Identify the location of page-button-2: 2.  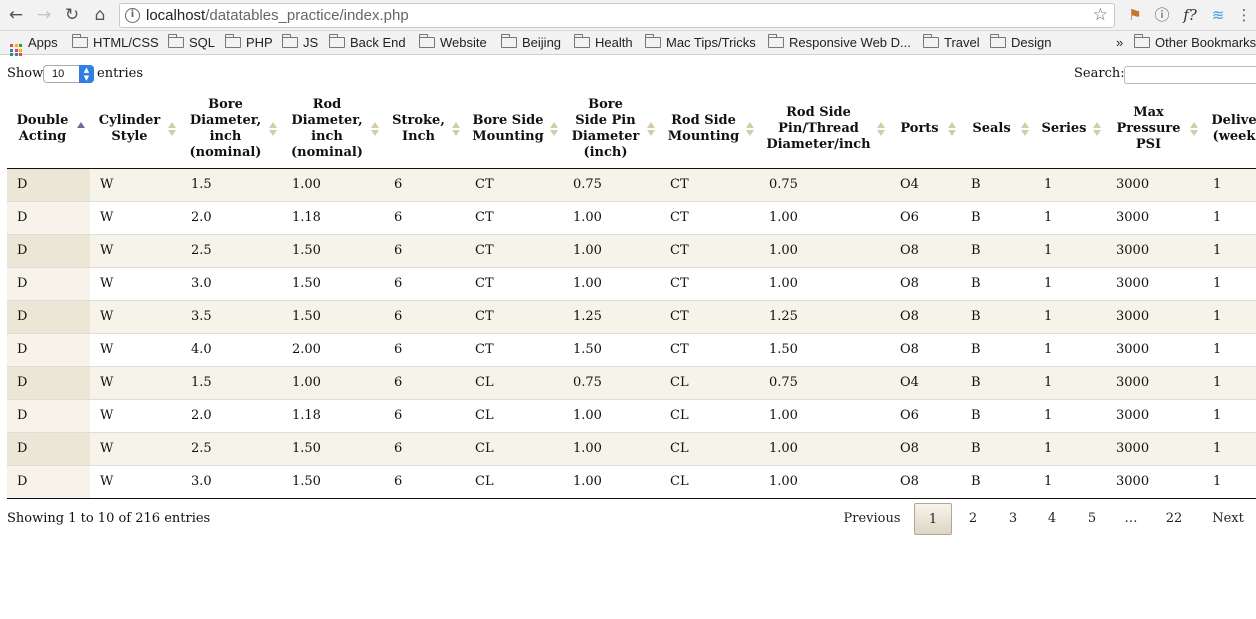
(973, 519).